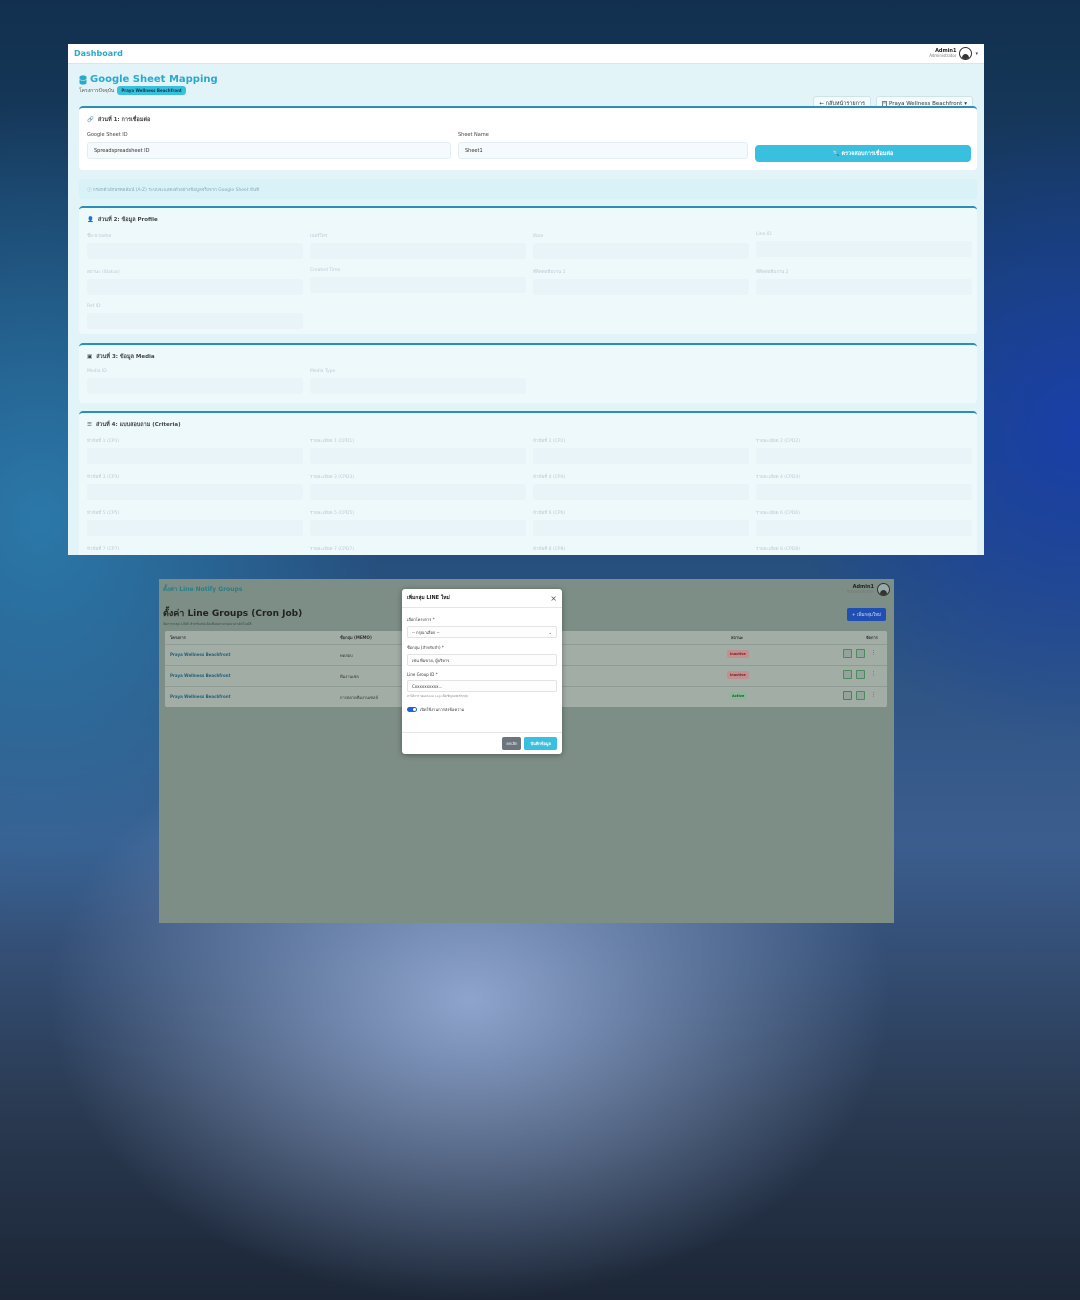  I want to click on list-icon: ☰, so click(89, 425).